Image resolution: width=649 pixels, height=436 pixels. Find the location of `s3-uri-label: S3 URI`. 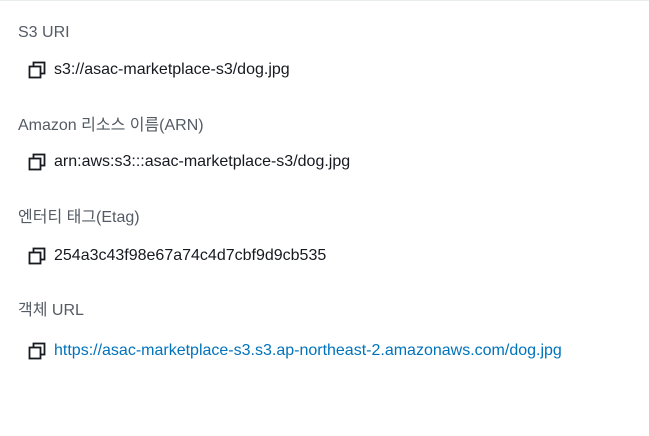

s3-uri-label: S3 URI is located at coordinates (44, 32).